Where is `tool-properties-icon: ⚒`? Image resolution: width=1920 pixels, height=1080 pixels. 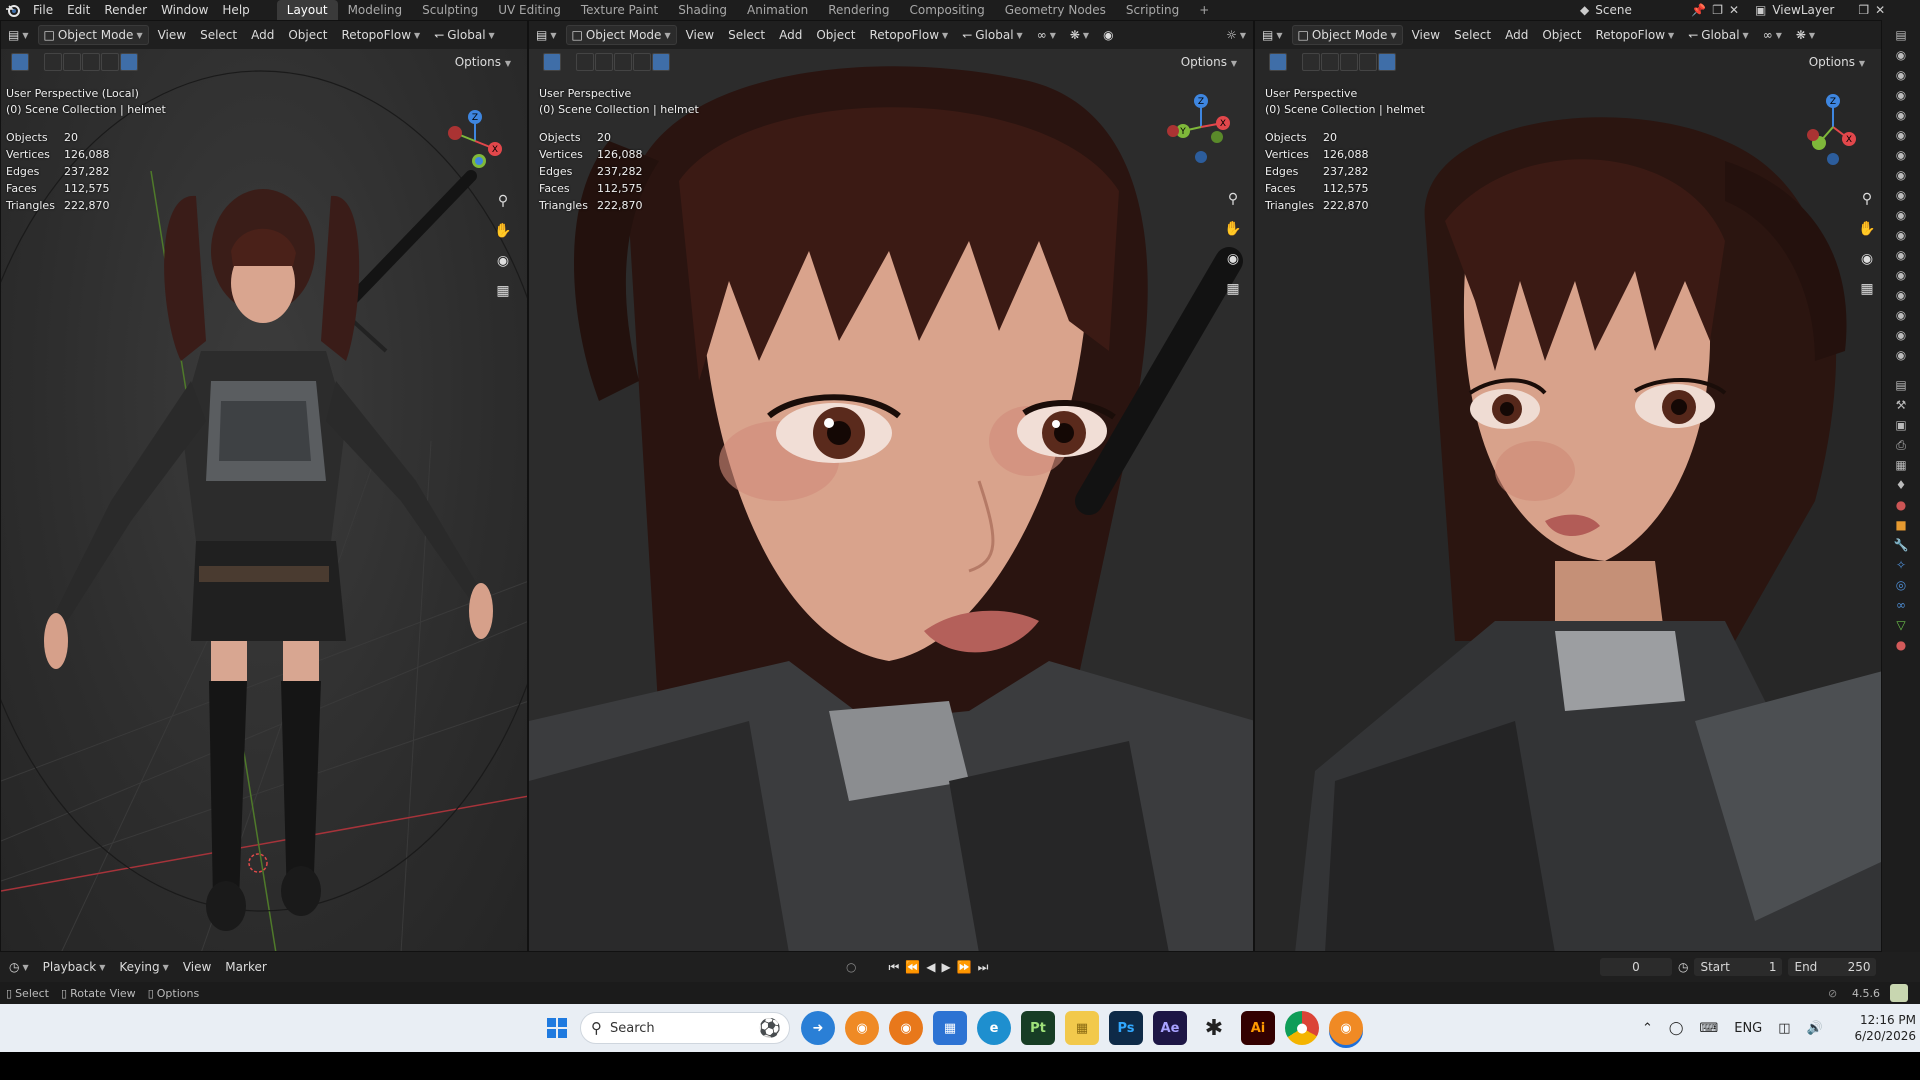 tool-properties-icon: ⚒ is located at coordinates (1901, 405).